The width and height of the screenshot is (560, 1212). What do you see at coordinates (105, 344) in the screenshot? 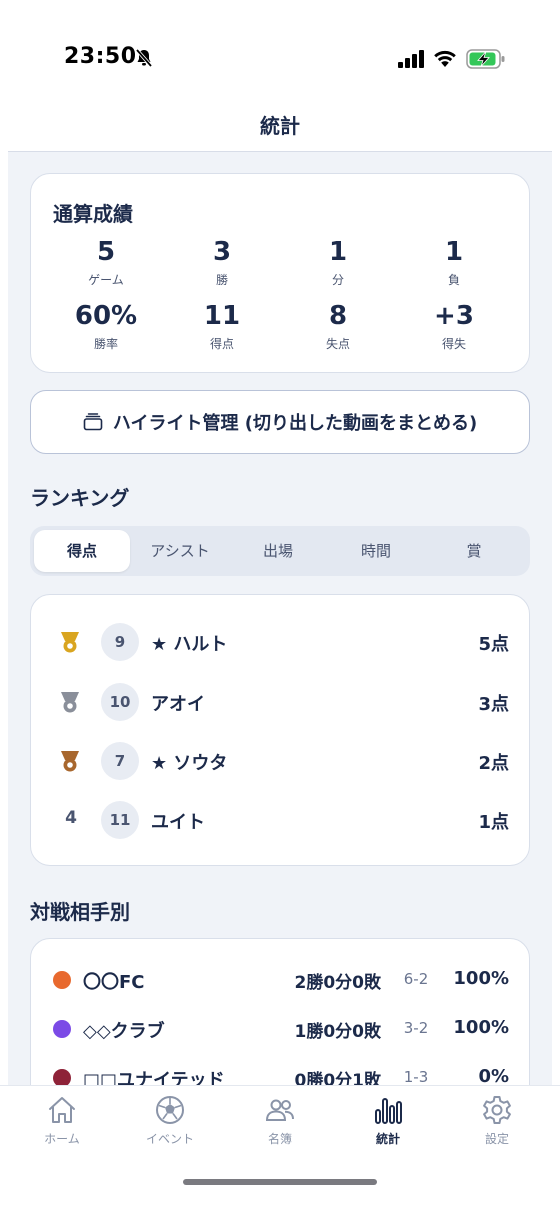
I see `stat-label: 勝率` at bounding box center [105, 344].